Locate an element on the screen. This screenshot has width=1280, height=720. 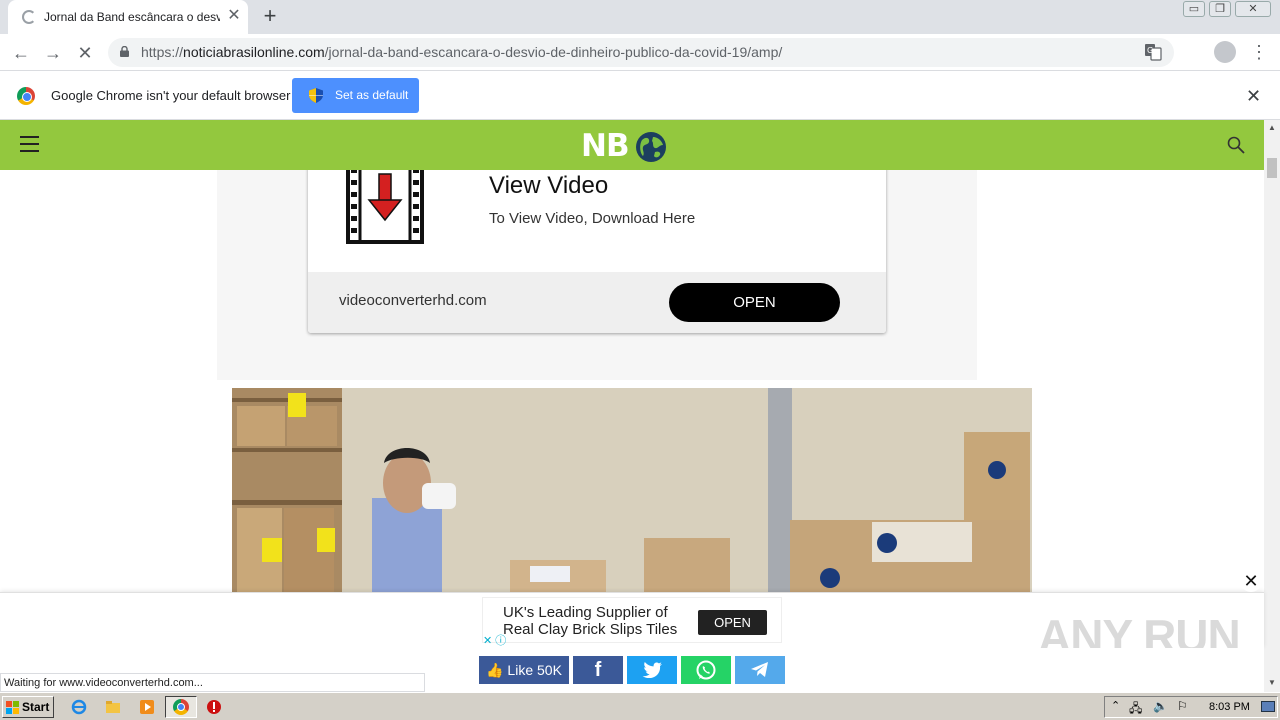
start-button: Start is located at coordinates (28, 707).